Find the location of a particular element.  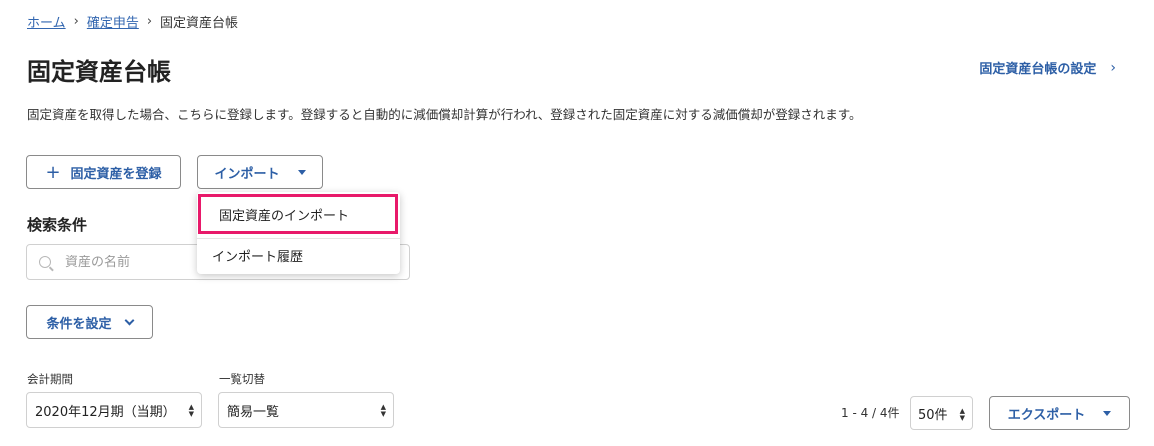

register-asset-label: 固定資産を登録 is located at coordinates (116, 174).